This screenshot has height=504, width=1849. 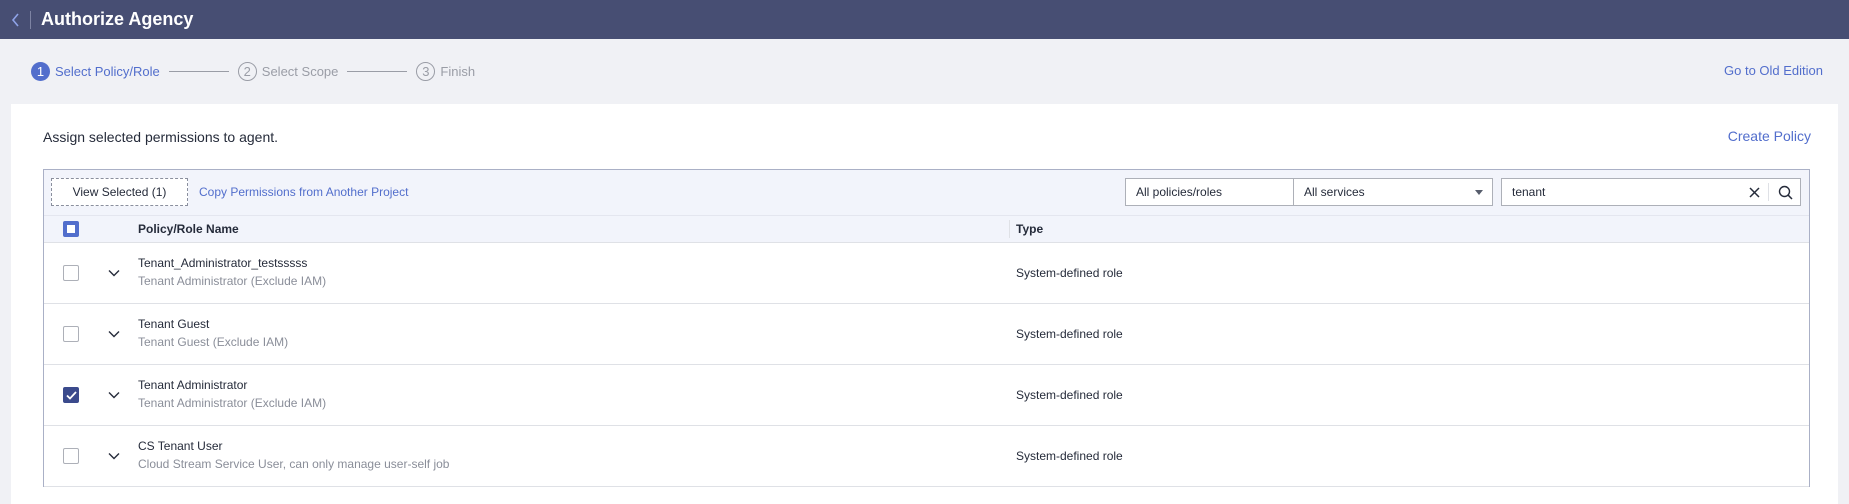 What do you see at coordinates (247, 71) in the screenshot?
I see `step-number-2: 2` at bounding box center [247, 71].